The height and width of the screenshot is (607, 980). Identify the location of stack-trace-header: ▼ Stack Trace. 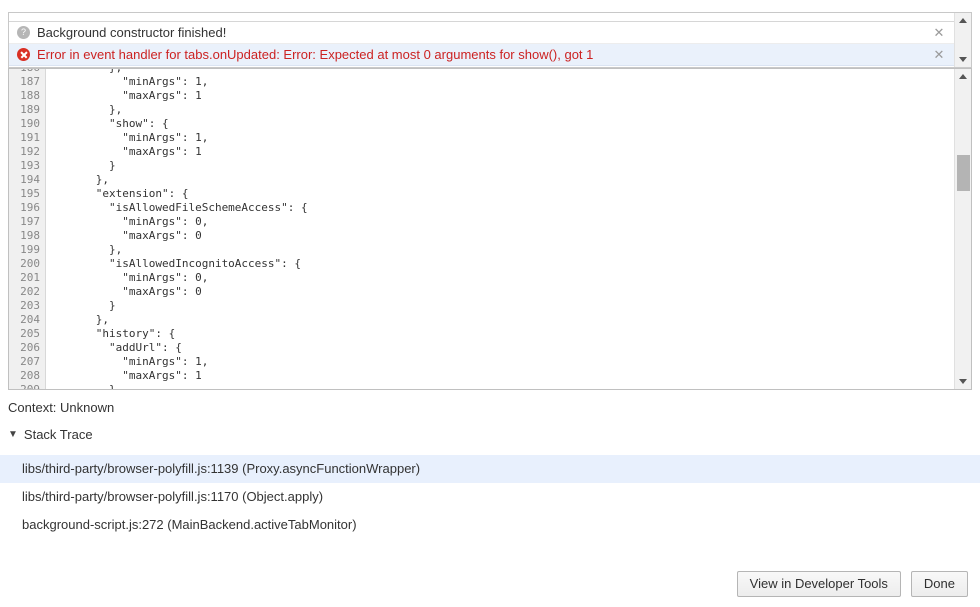
(50, 434).